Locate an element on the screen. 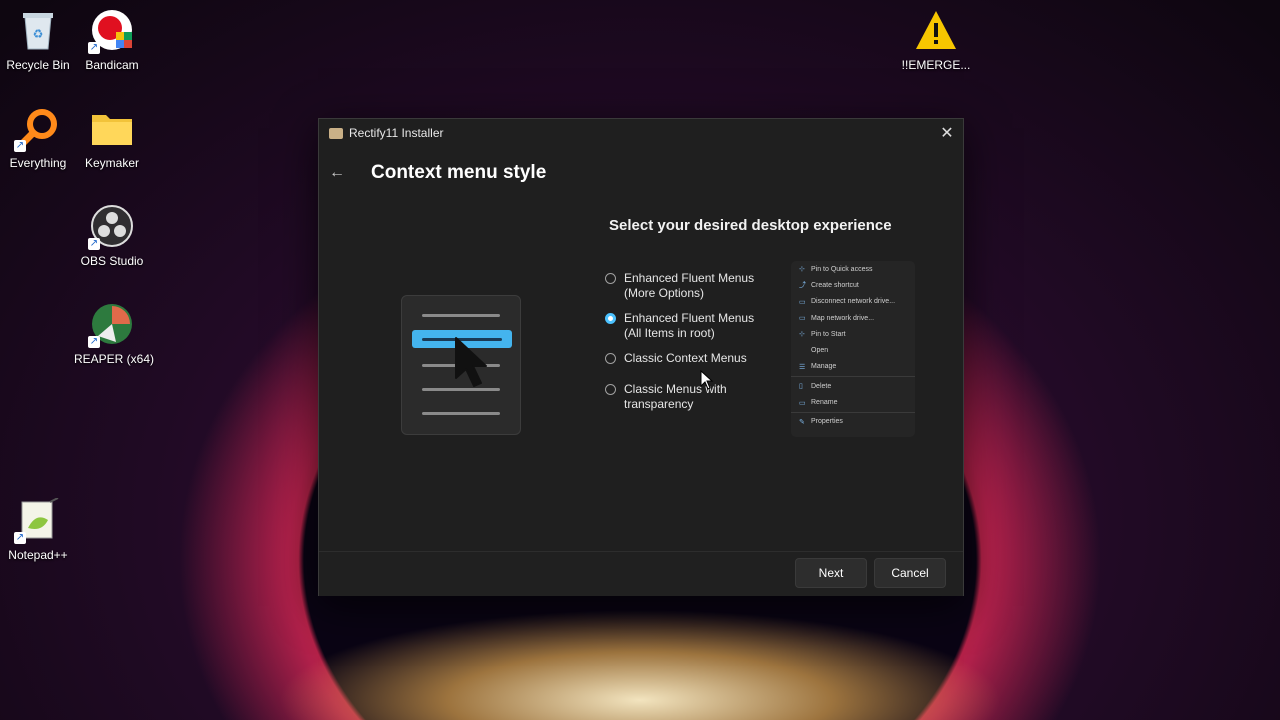 This screenshot has height=720, width=1280. cursor-arrow-icon is located at coordinates (471, 362).